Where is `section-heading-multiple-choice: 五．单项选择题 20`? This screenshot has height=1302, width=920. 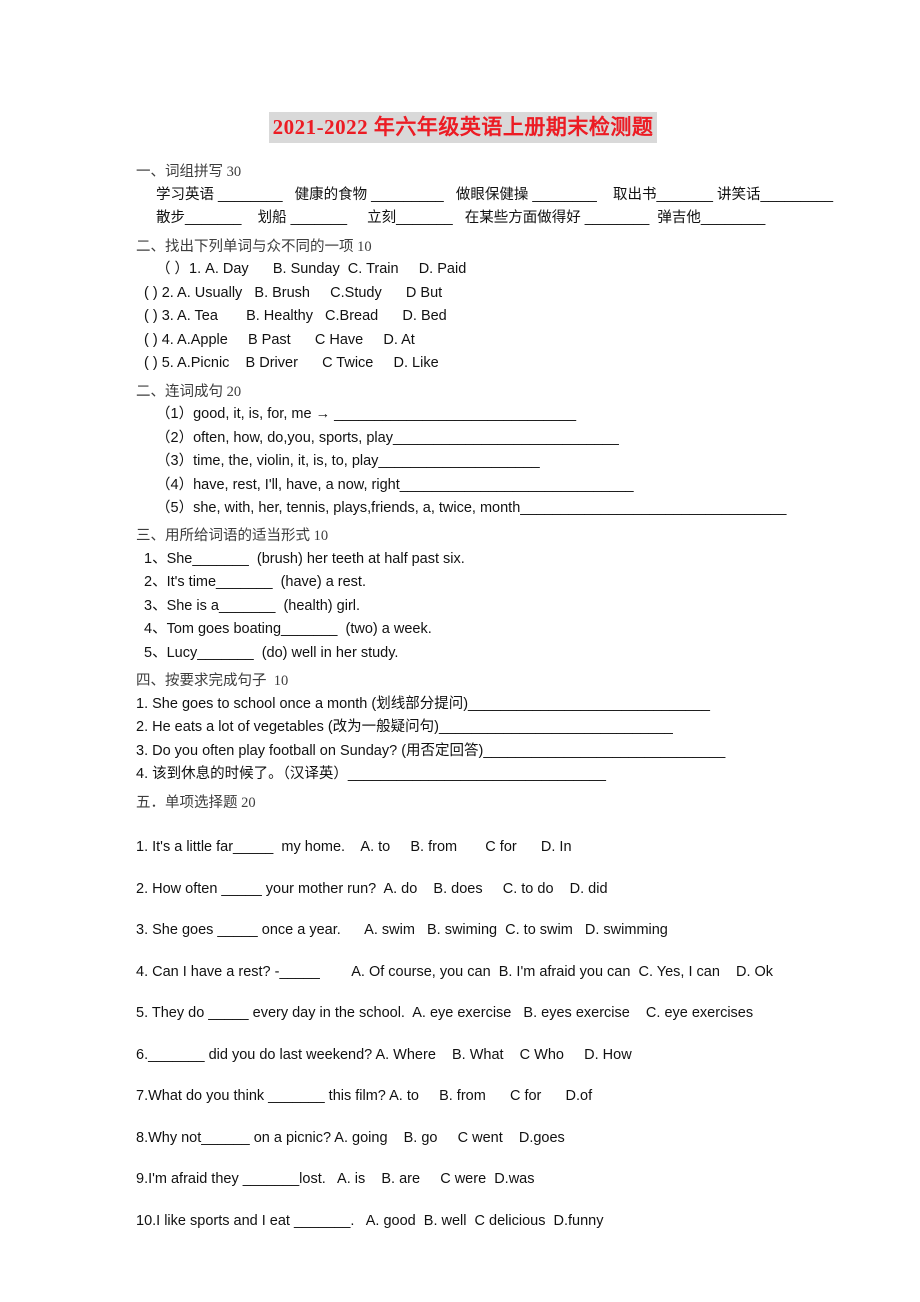
section-heading-multiple-choice: 五．单项选择题 20 is located at coordinates (196, 802).